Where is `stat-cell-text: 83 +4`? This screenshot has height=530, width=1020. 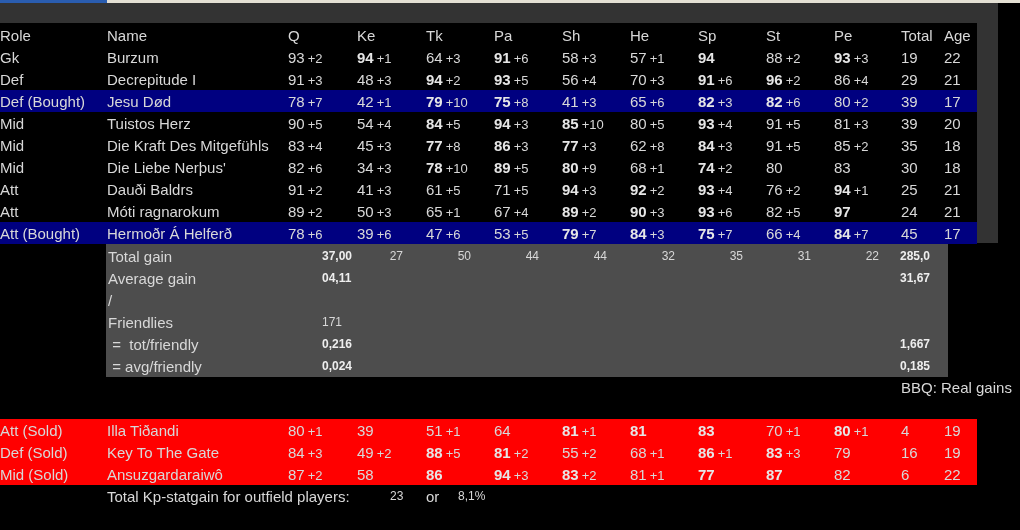
stat-cell-text: 83 +4 is located at coordinates (306, 145).